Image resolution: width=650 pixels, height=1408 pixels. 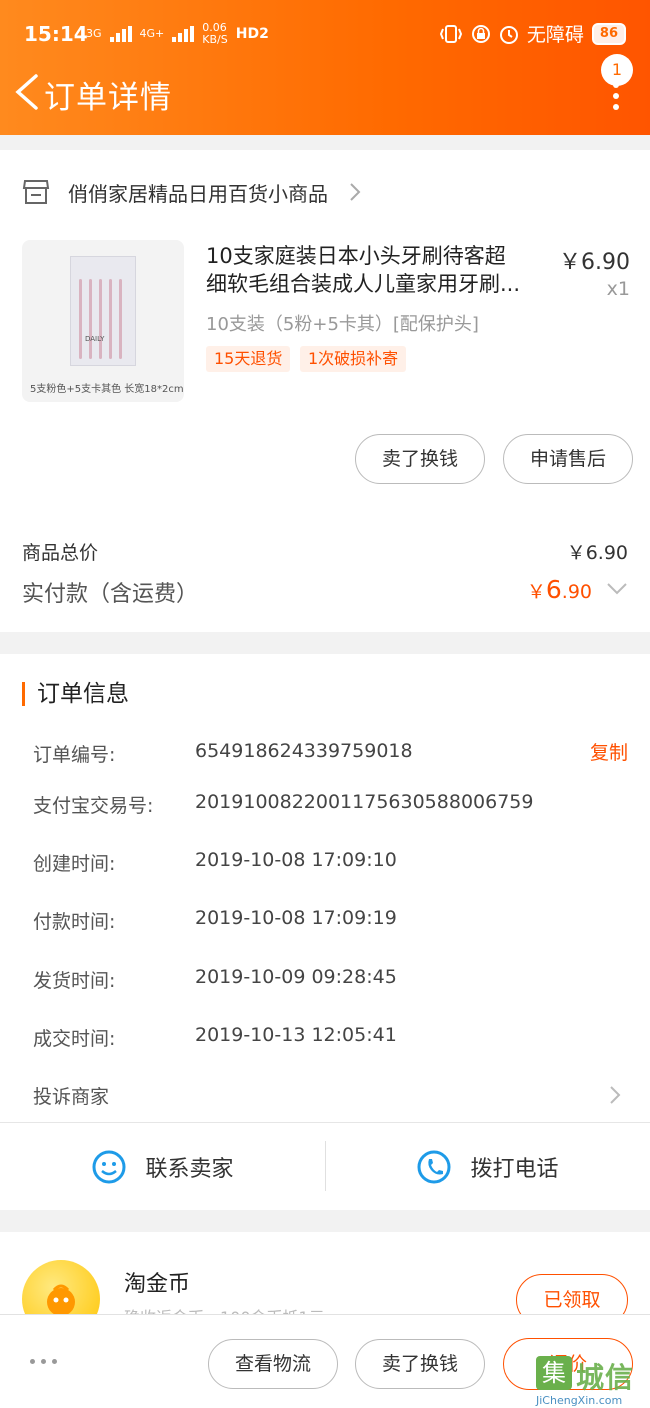 I want to click on network-3g: 3G, so click(x=94, y=33).